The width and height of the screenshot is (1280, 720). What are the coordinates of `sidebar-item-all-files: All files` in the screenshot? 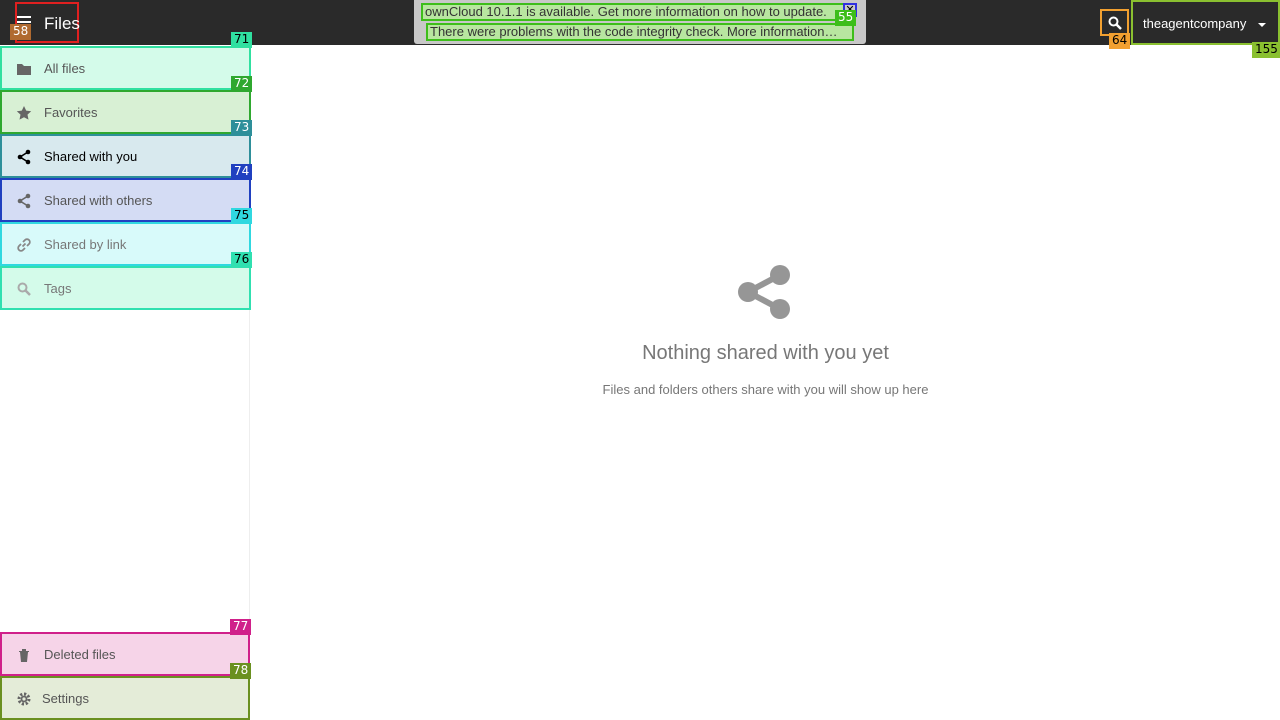 It's located at (125, 68).